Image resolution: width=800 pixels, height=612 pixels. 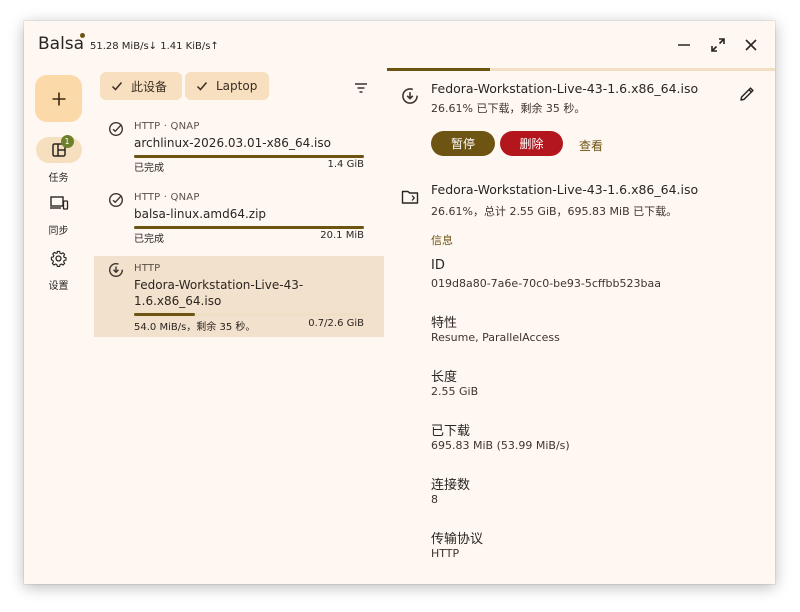 I want to click on nav-label-sync: 同步, so click(x=58, y=231).